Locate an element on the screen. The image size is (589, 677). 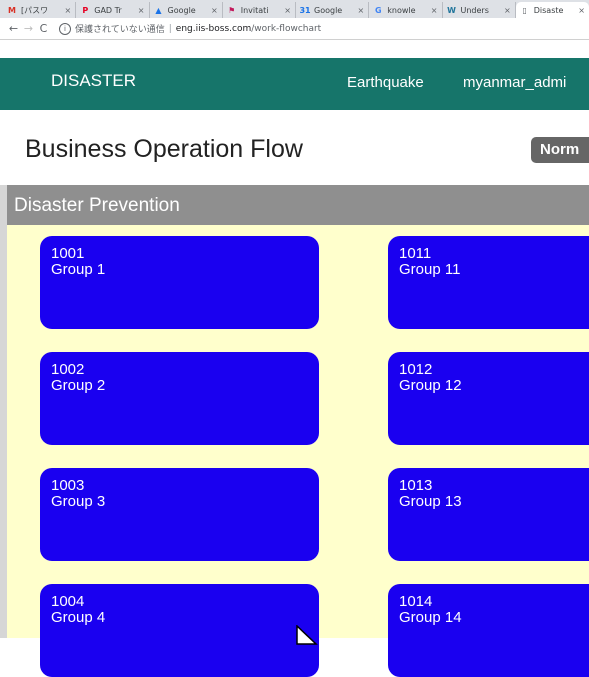
browser-tab: ⚑ Invitati × is located at coordinates (259, 10).